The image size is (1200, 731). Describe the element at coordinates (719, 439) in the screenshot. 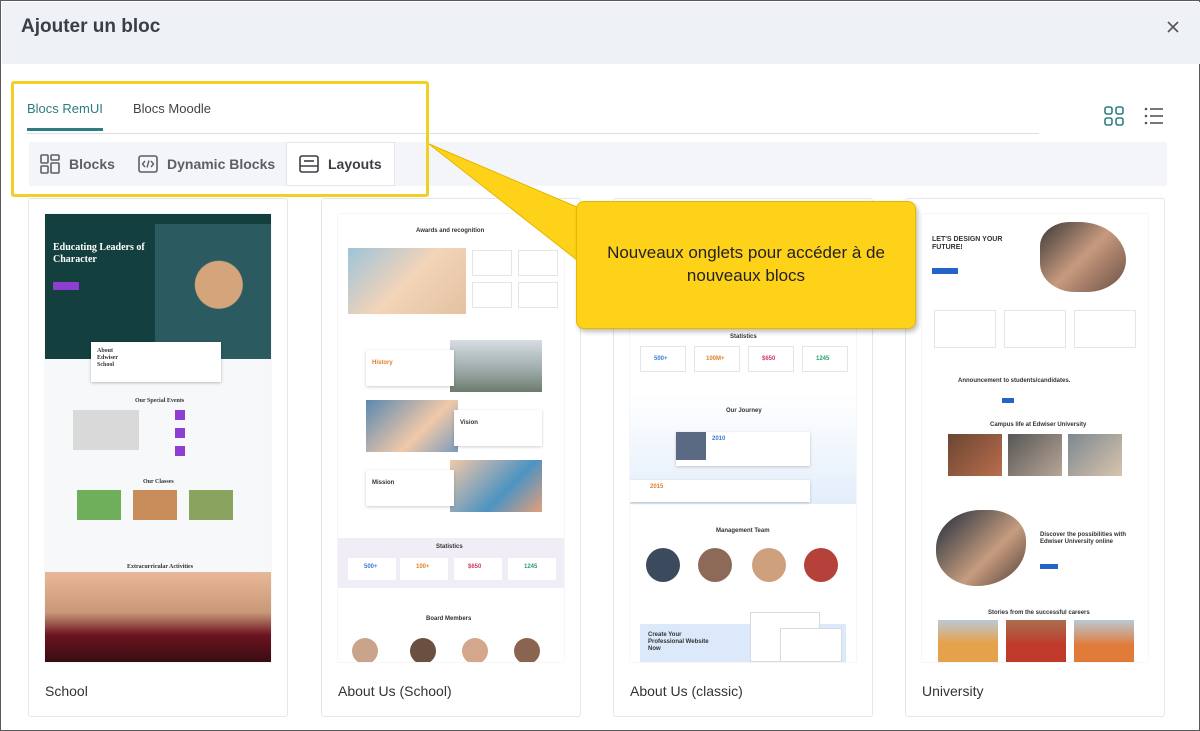

I see `thumb-year-1: 2010` at that location.